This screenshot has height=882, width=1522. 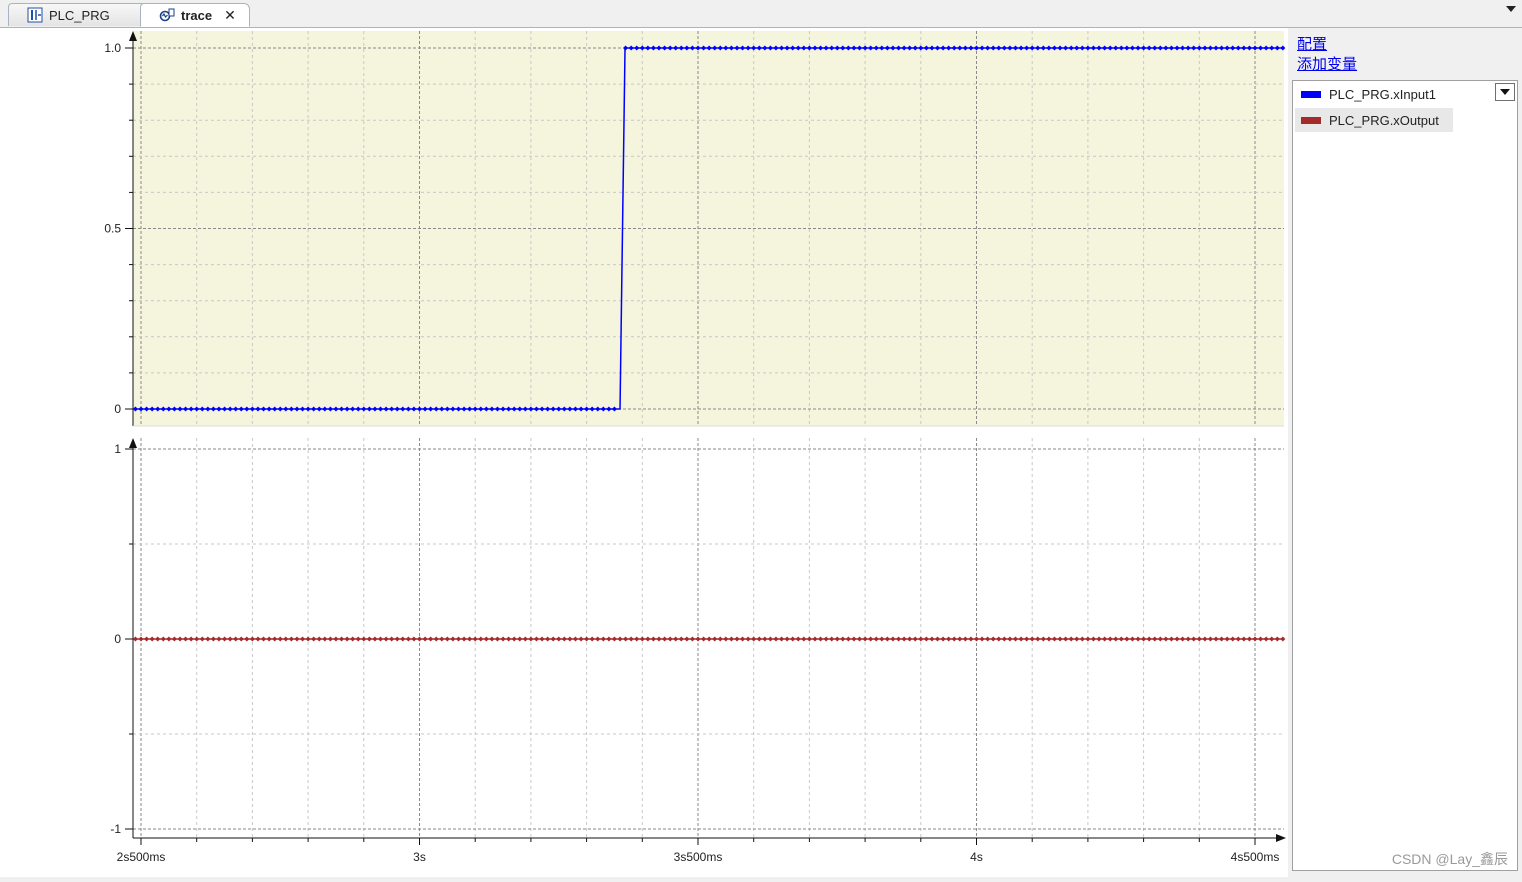 I want to click on legend-dropdown-icon, so click(x=1505, y=92).